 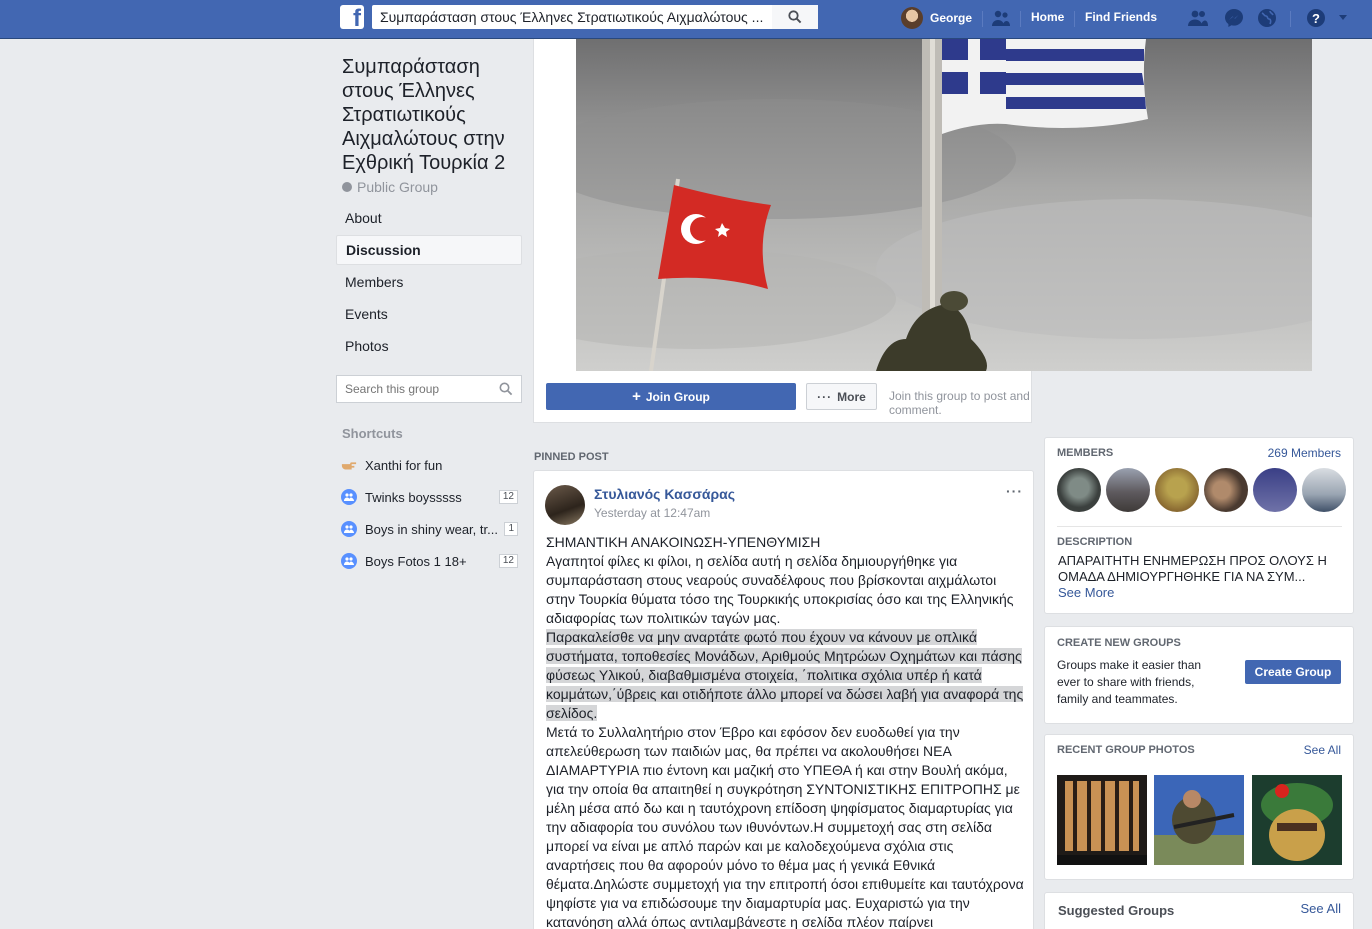 I want to click on friend-requests-icon, so click(x=1198, y=18).